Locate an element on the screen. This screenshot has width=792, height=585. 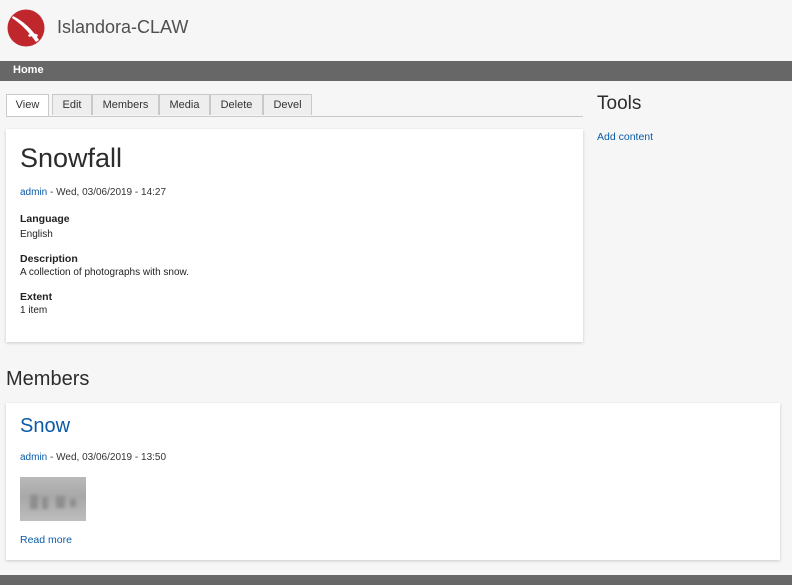
field-description-value: A collection of photographs with snow. is located at coordinates (104, 272).